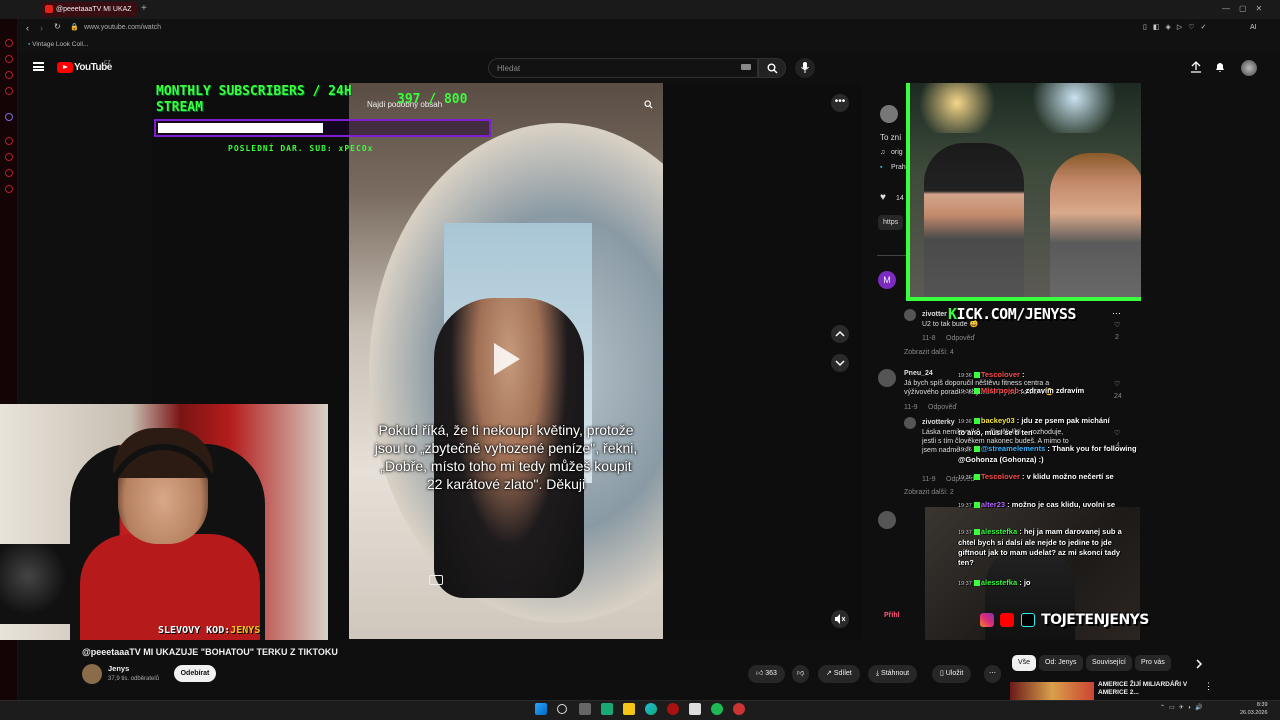 Image resolution: width=1280 pixels, height=720 pixels. I want to click on download-button: ⤓ Stáhnout, so click(893, 674).